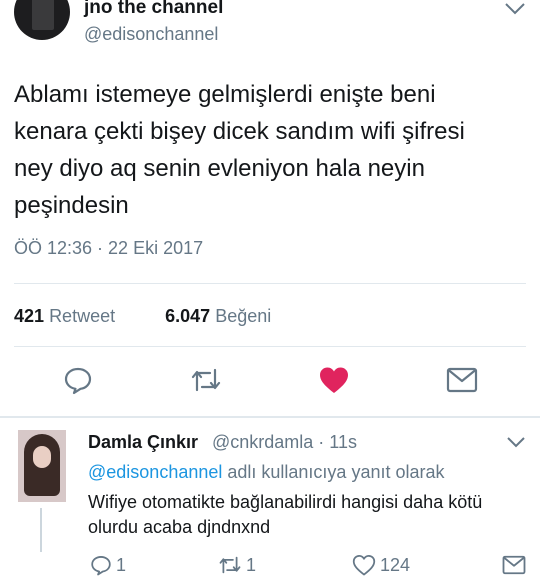 This screenshot has width=540, height=583. What do you see at coordinates (41, 530) in the screenshot?
I see `thread-line` at bounding box center [41, 530].